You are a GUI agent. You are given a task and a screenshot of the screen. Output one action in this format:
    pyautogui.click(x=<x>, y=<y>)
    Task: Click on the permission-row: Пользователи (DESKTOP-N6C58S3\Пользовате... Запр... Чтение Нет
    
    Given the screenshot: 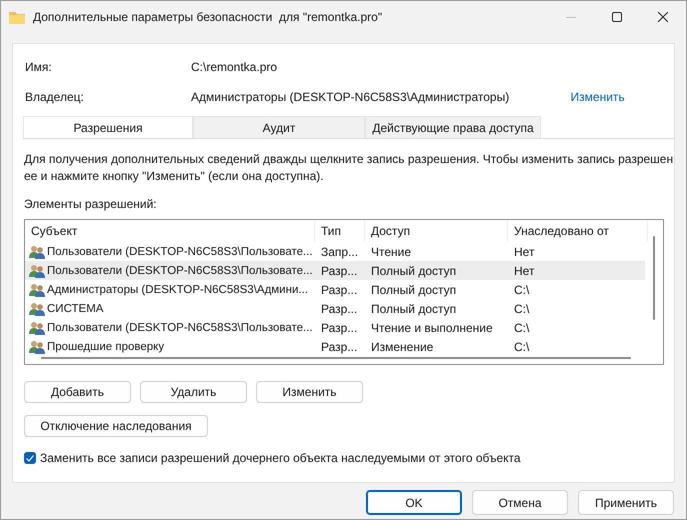 What is the action you would take?
    pyautogui.click(x=335, y=251)
    